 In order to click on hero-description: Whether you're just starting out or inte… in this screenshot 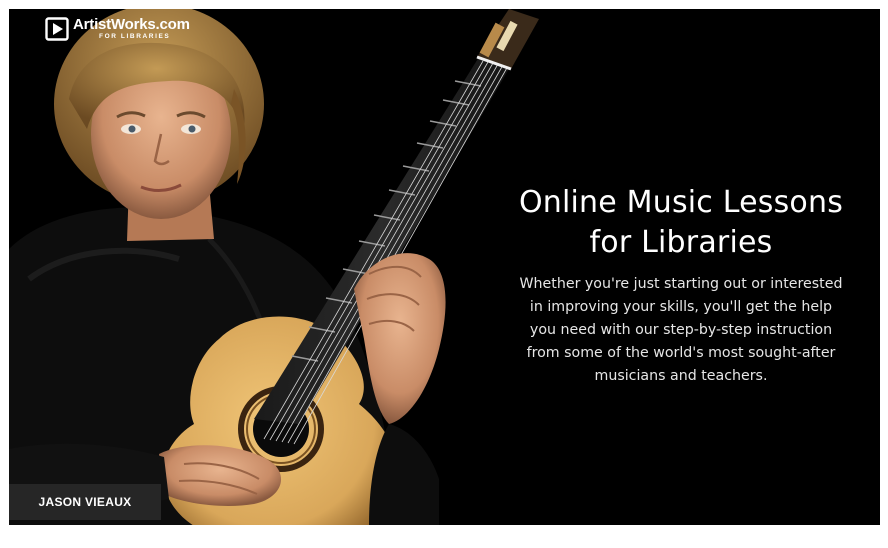, I will do `click(681, 330)`.